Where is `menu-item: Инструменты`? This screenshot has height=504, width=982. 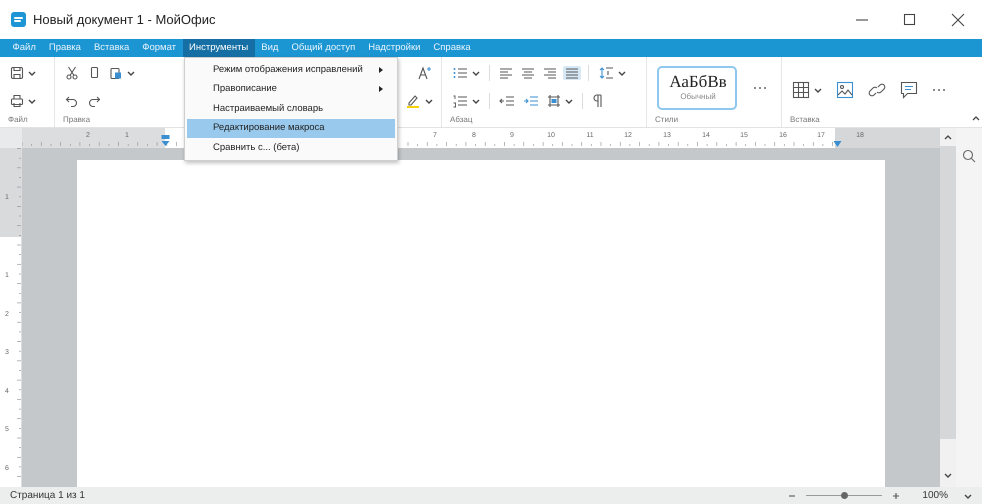 menu-item: Инструменты is located at coordinates (218, 48).